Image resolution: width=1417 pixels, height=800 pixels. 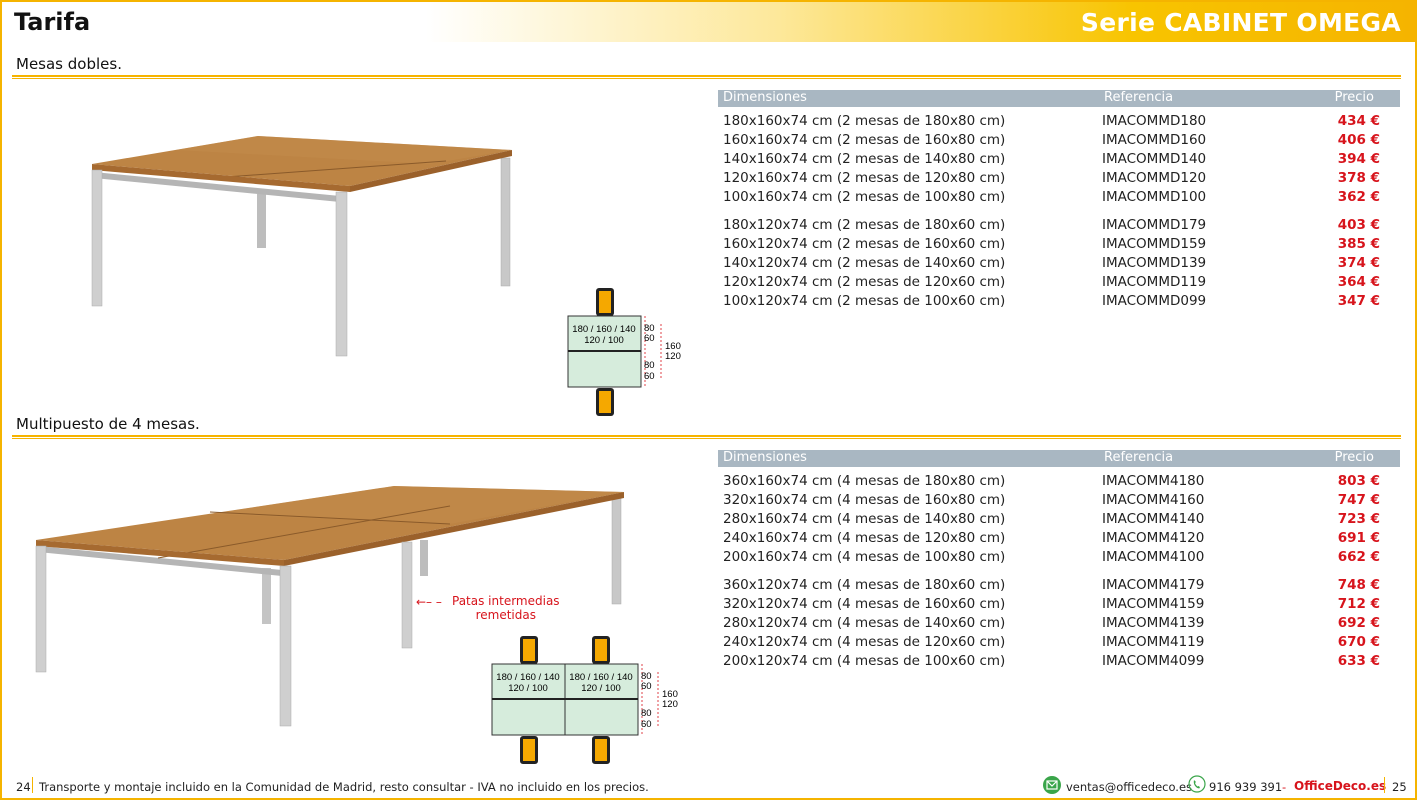 What do you see at coordinates (673, 356) in the screenshot?
I see `plan-total-label: 120` at bounding box center [673, 356].